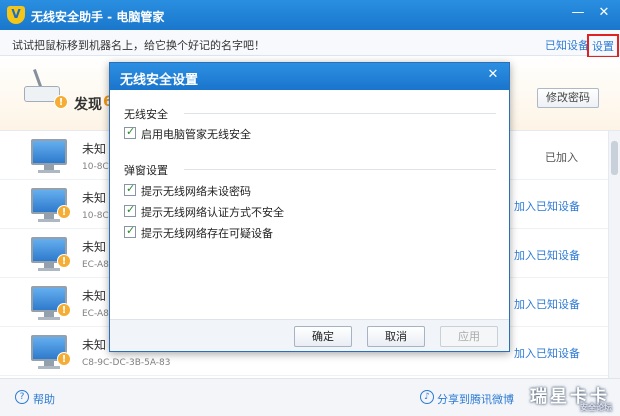 The height and width of the screenshot is (416, 620). What do you see at coordinates (323, 336) in the screenshot?
I see `ok-button: 确定` at bounding box center [323, 336].